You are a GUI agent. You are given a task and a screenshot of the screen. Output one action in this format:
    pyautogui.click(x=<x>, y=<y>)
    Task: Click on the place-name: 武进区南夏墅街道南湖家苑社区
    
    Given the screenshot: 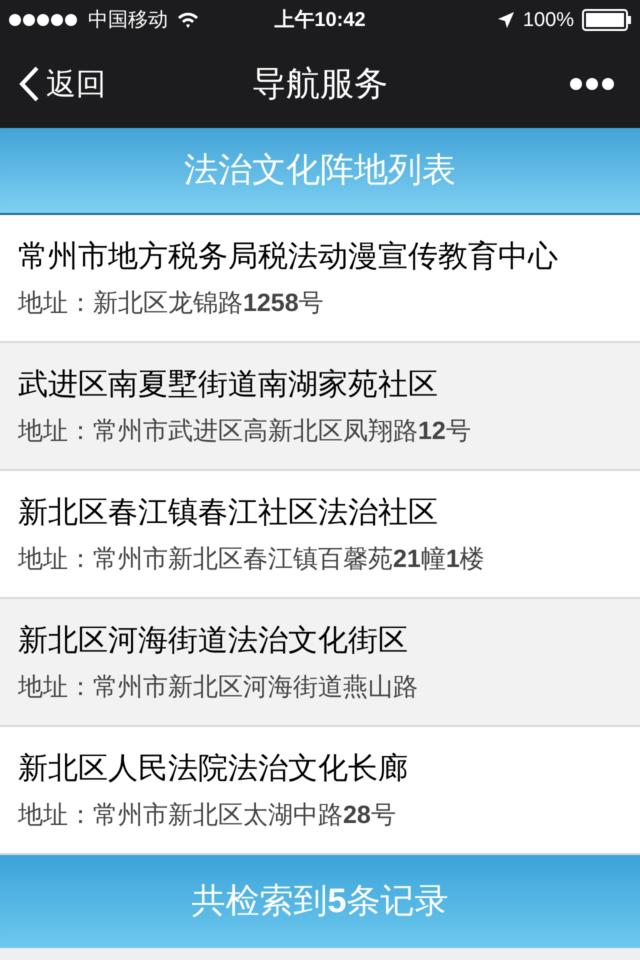 What is the action you would take?
    pyautogui.click(x=228, y=384)
    